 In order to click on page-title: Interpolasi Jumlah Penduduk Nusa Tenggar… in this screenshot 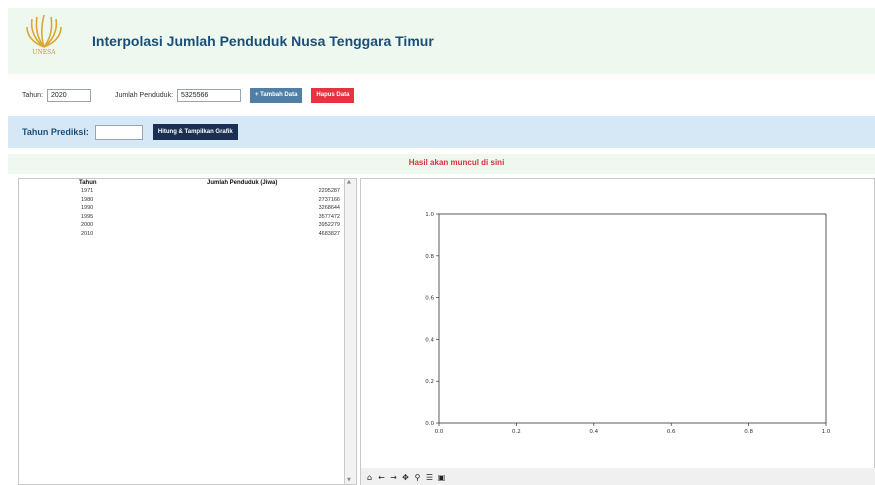, I will do `click(263, 41)`.